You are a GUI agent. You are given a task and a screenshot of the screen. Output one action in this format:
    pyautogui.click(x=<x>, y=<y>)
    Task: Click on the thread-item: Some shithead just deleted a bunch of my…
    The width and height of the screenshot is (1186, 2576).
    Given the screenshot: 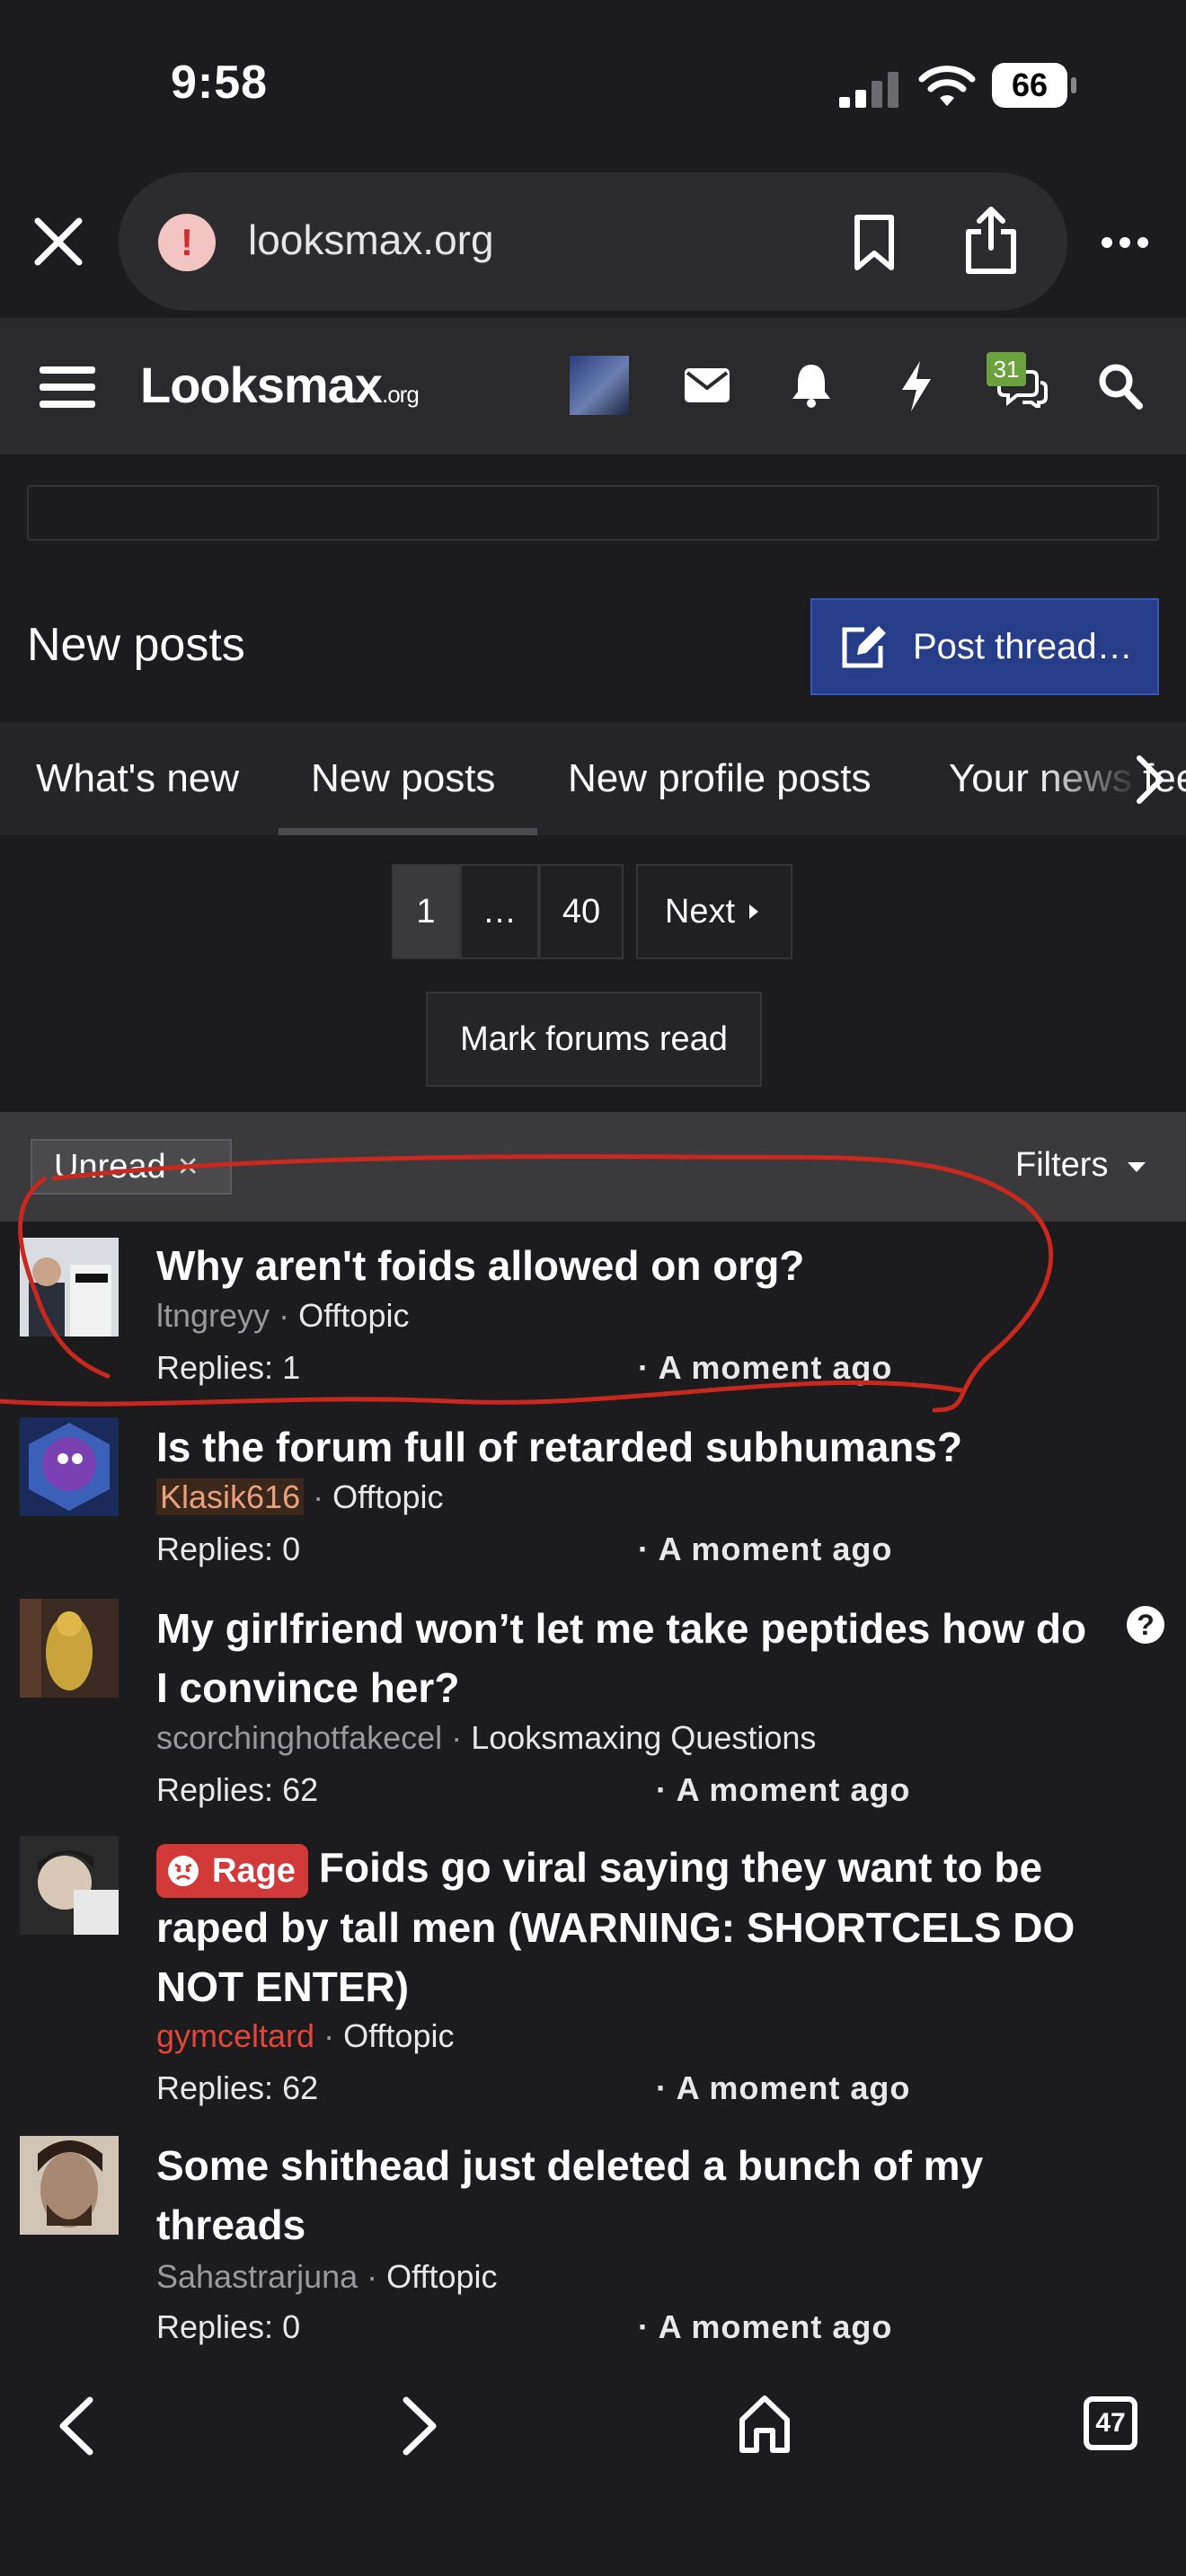 What is the action you would take?
    pyautogui.click(x=593, y=2249)
    